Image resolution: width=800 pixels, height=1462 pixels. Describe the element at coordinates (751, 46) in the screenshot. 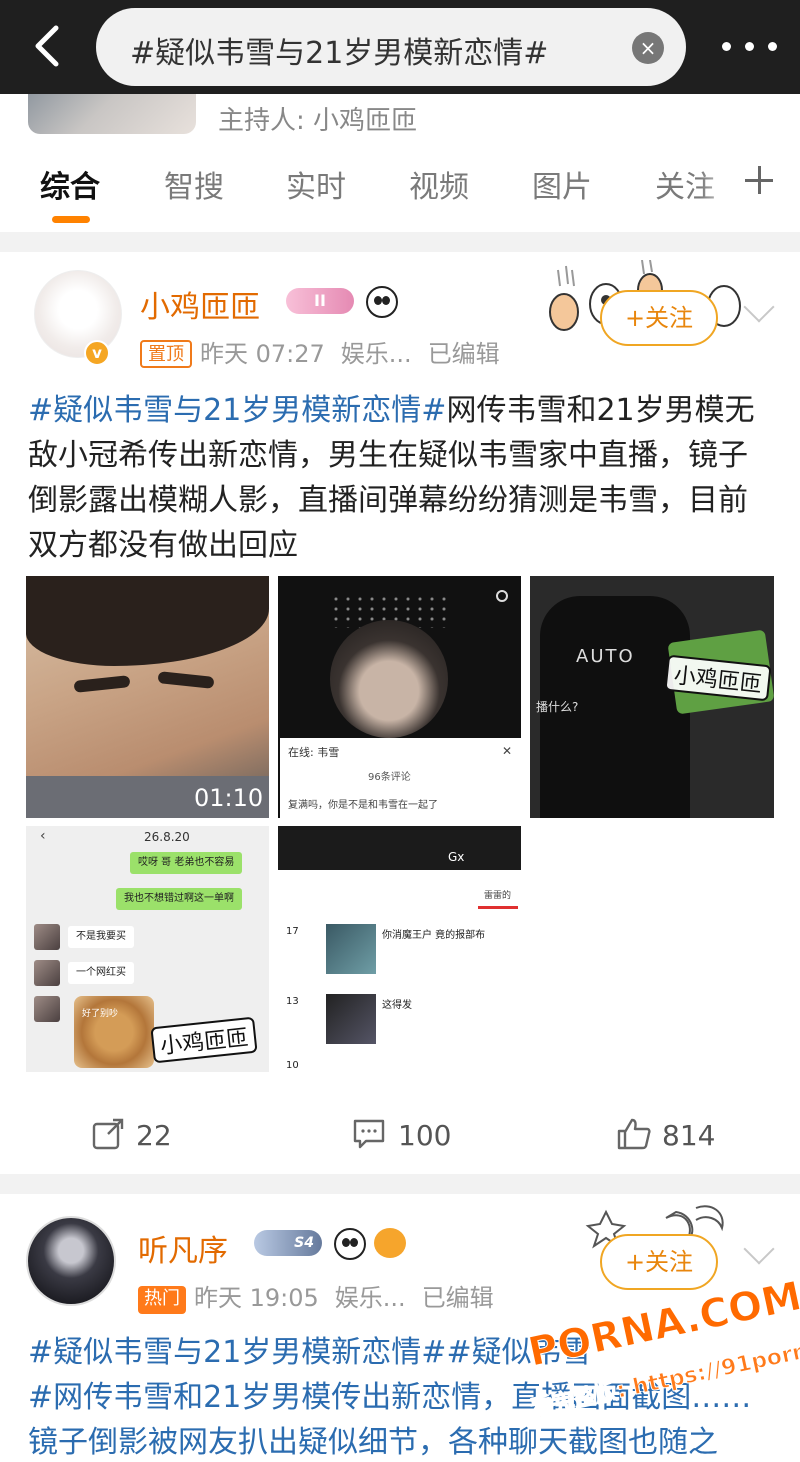

I see `more-options-icon` at that location.